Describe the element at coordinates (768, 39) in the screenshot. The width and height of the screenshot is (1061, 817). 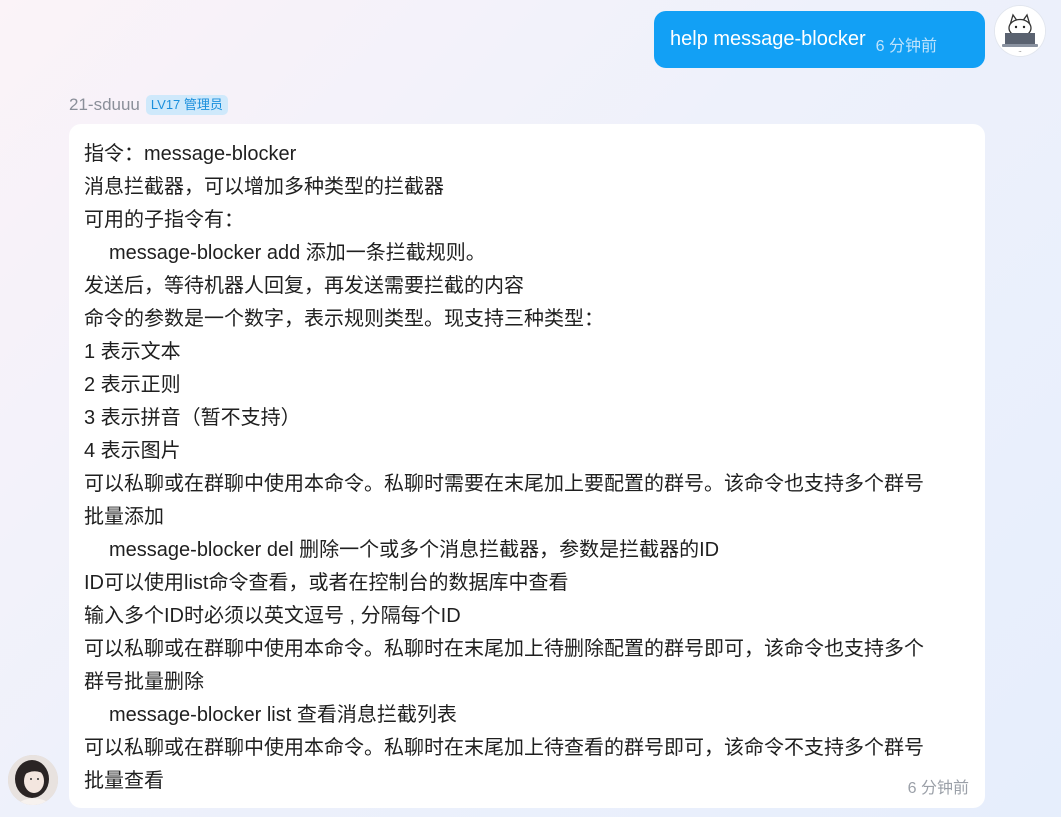
I see `outgoing-message-text: help message-blocker` at that location.